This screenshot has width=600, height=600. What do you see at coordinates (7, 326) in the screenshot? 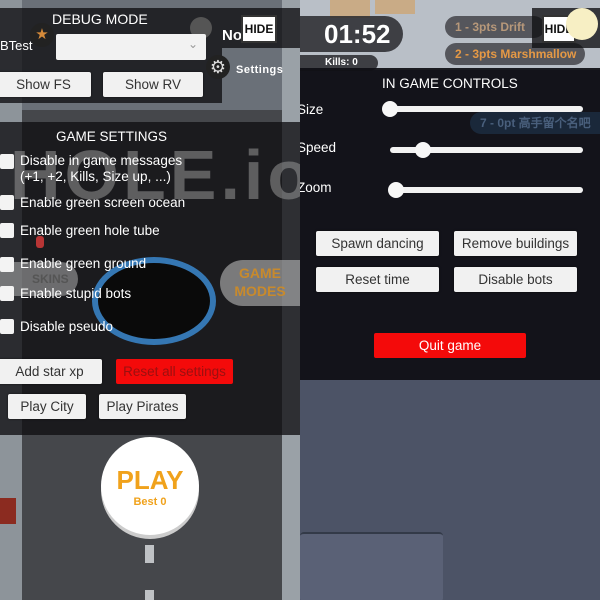
I see `checkbox-disable-pseudo` at bounding box center [7, 326].